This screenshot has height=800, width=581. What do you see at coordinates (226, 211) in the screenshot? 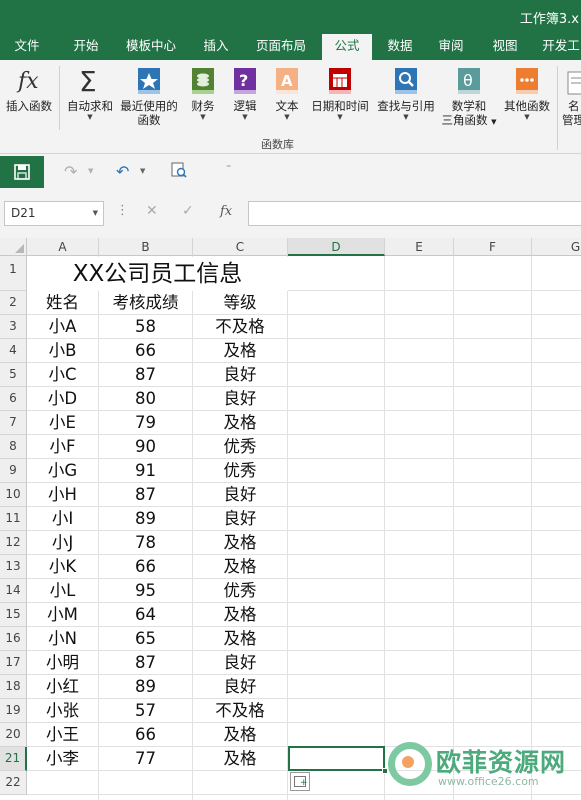
I see `insert-function-icon: fx` at bounding box center [226, 211].